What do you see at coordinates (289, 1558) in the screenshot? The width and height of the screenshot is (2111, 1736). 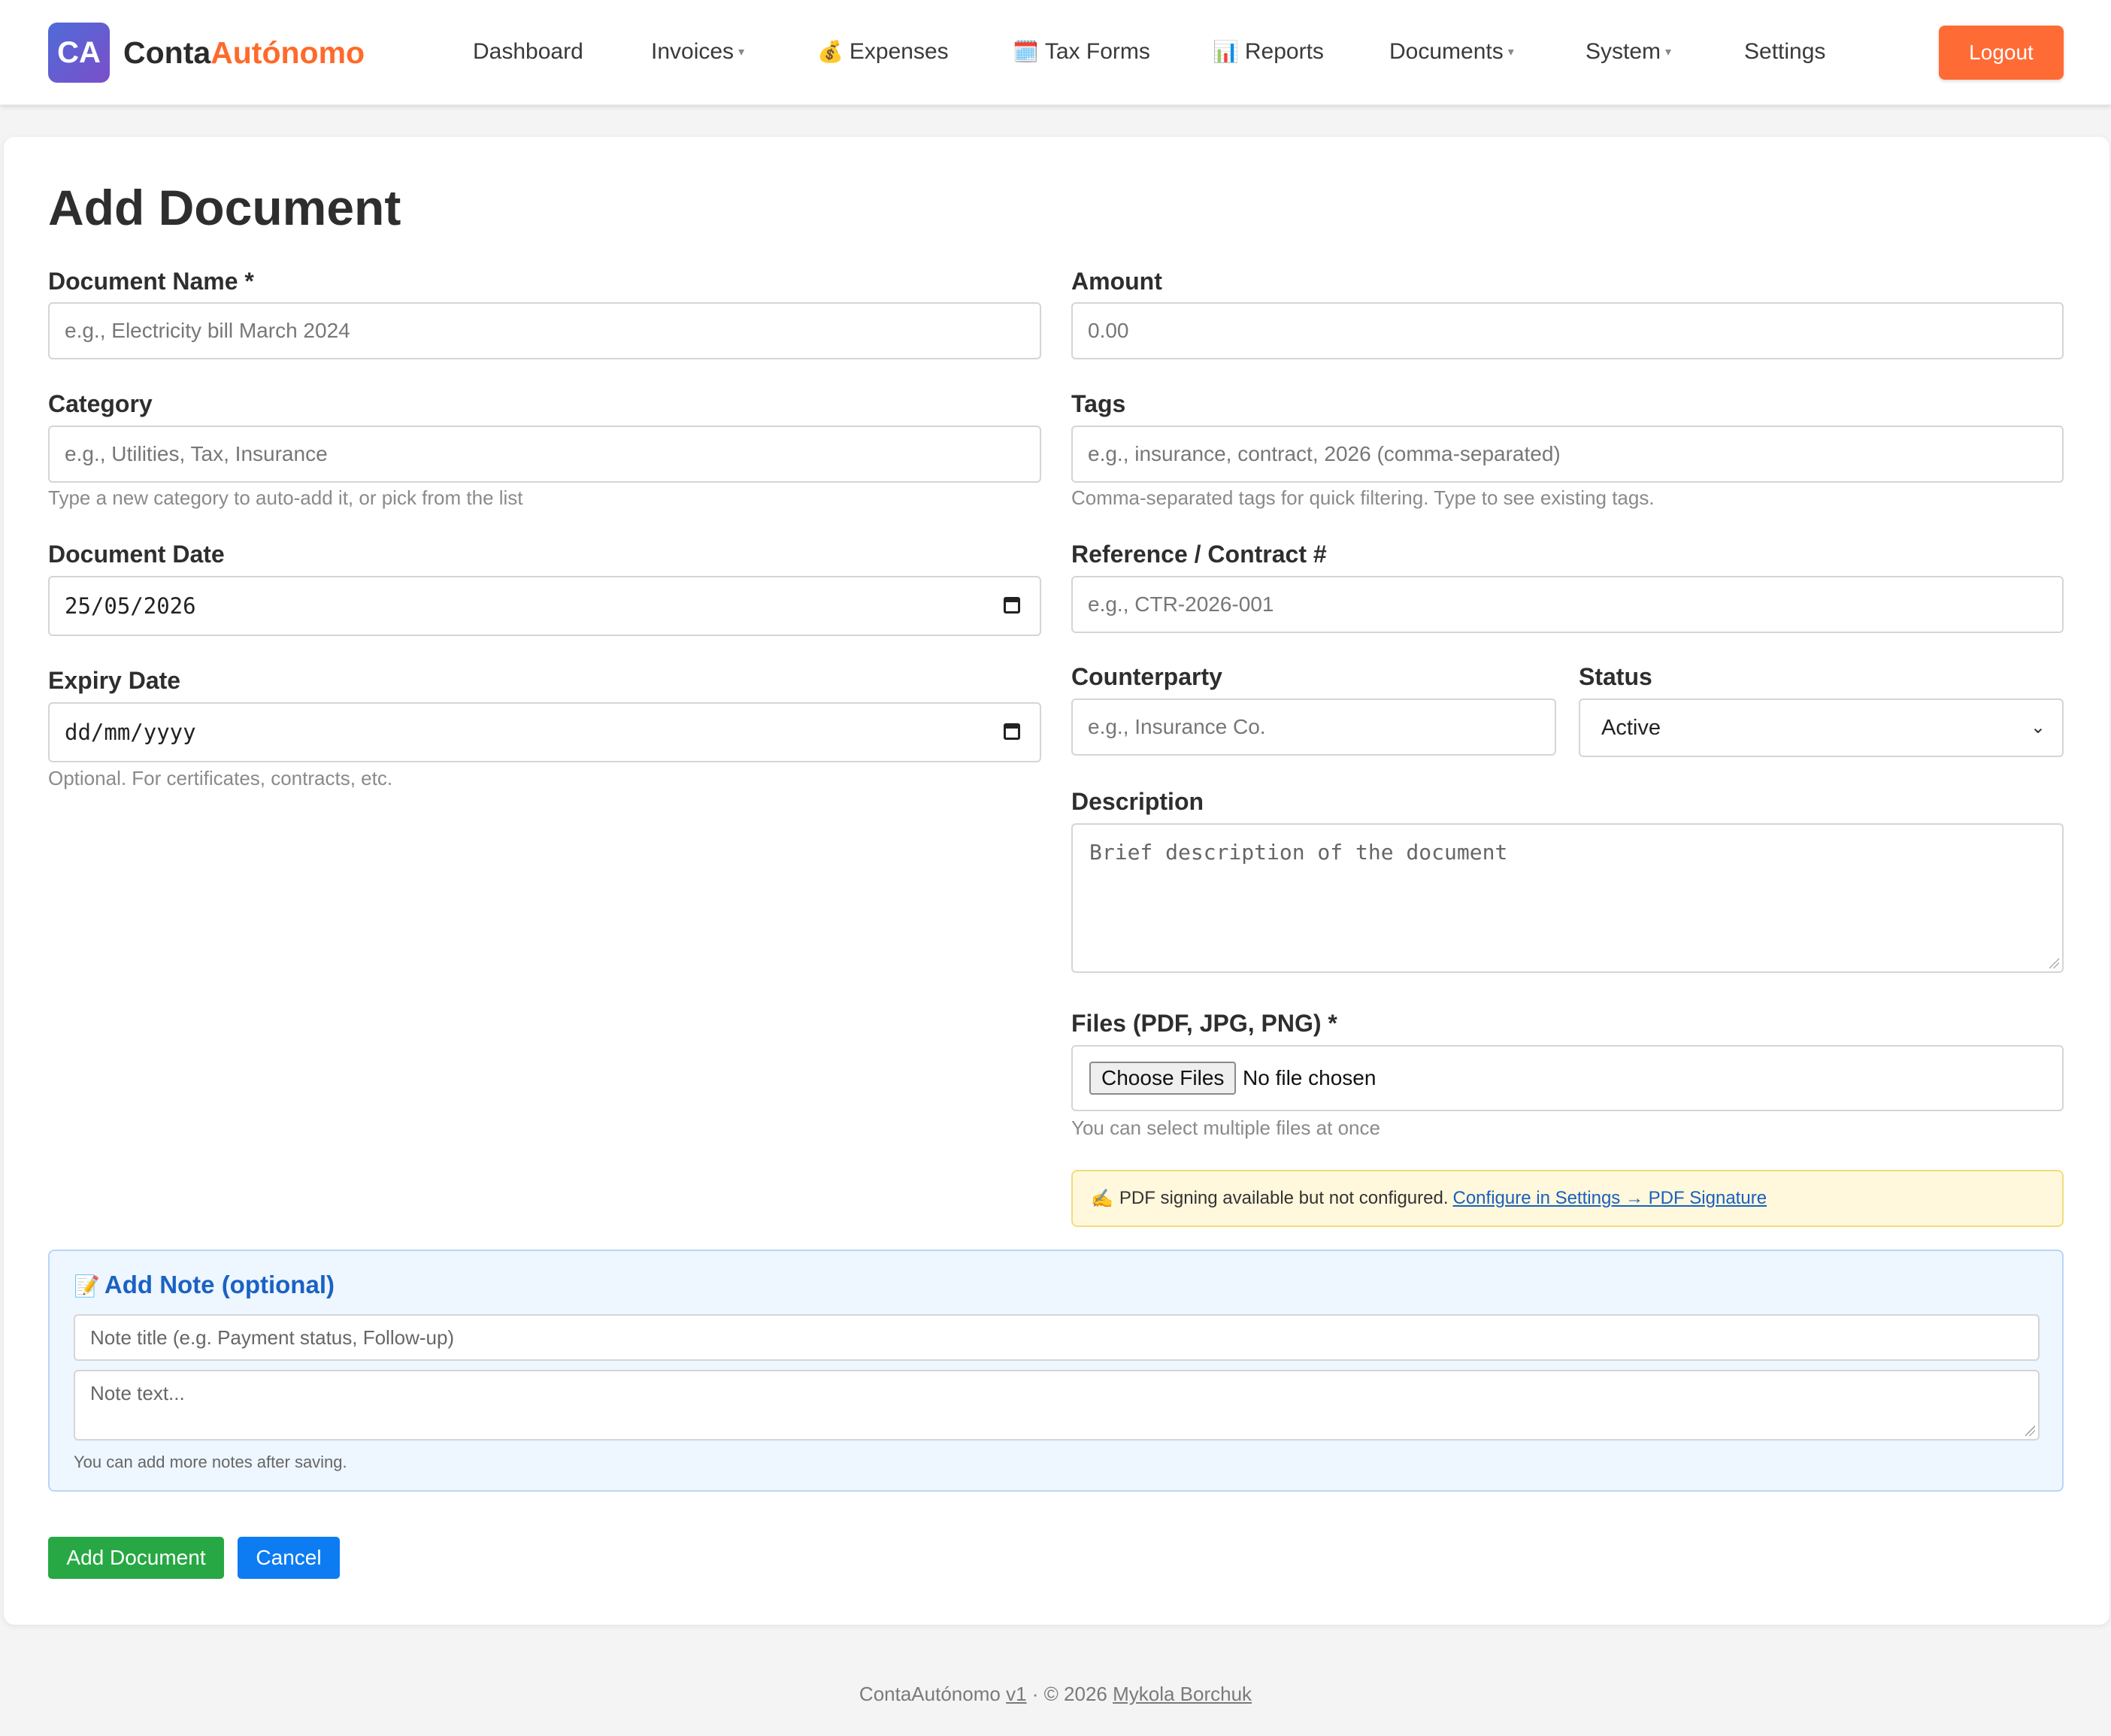 I see `cancel-button: Cancel` at bounding box center [289, 1558].